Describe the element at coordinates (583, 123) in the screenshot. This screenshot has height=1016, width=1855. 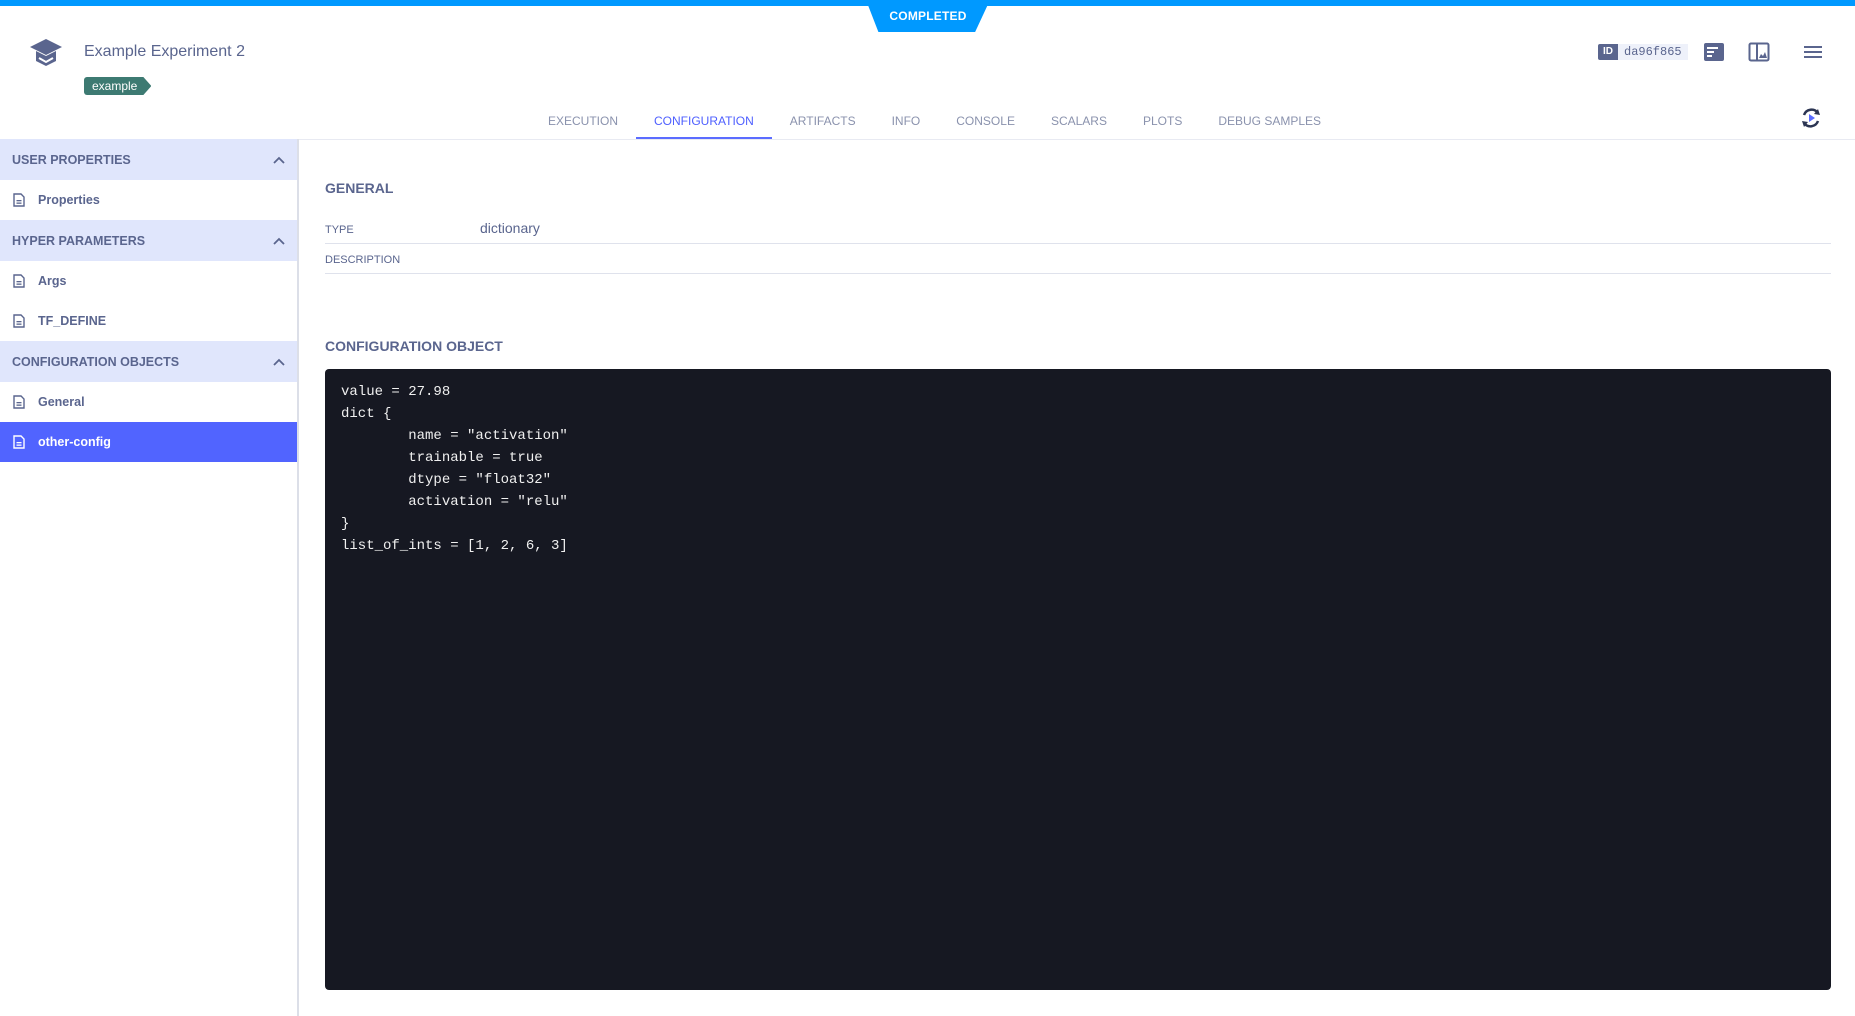
I see `tab-execution: EXECUTION` at that location.